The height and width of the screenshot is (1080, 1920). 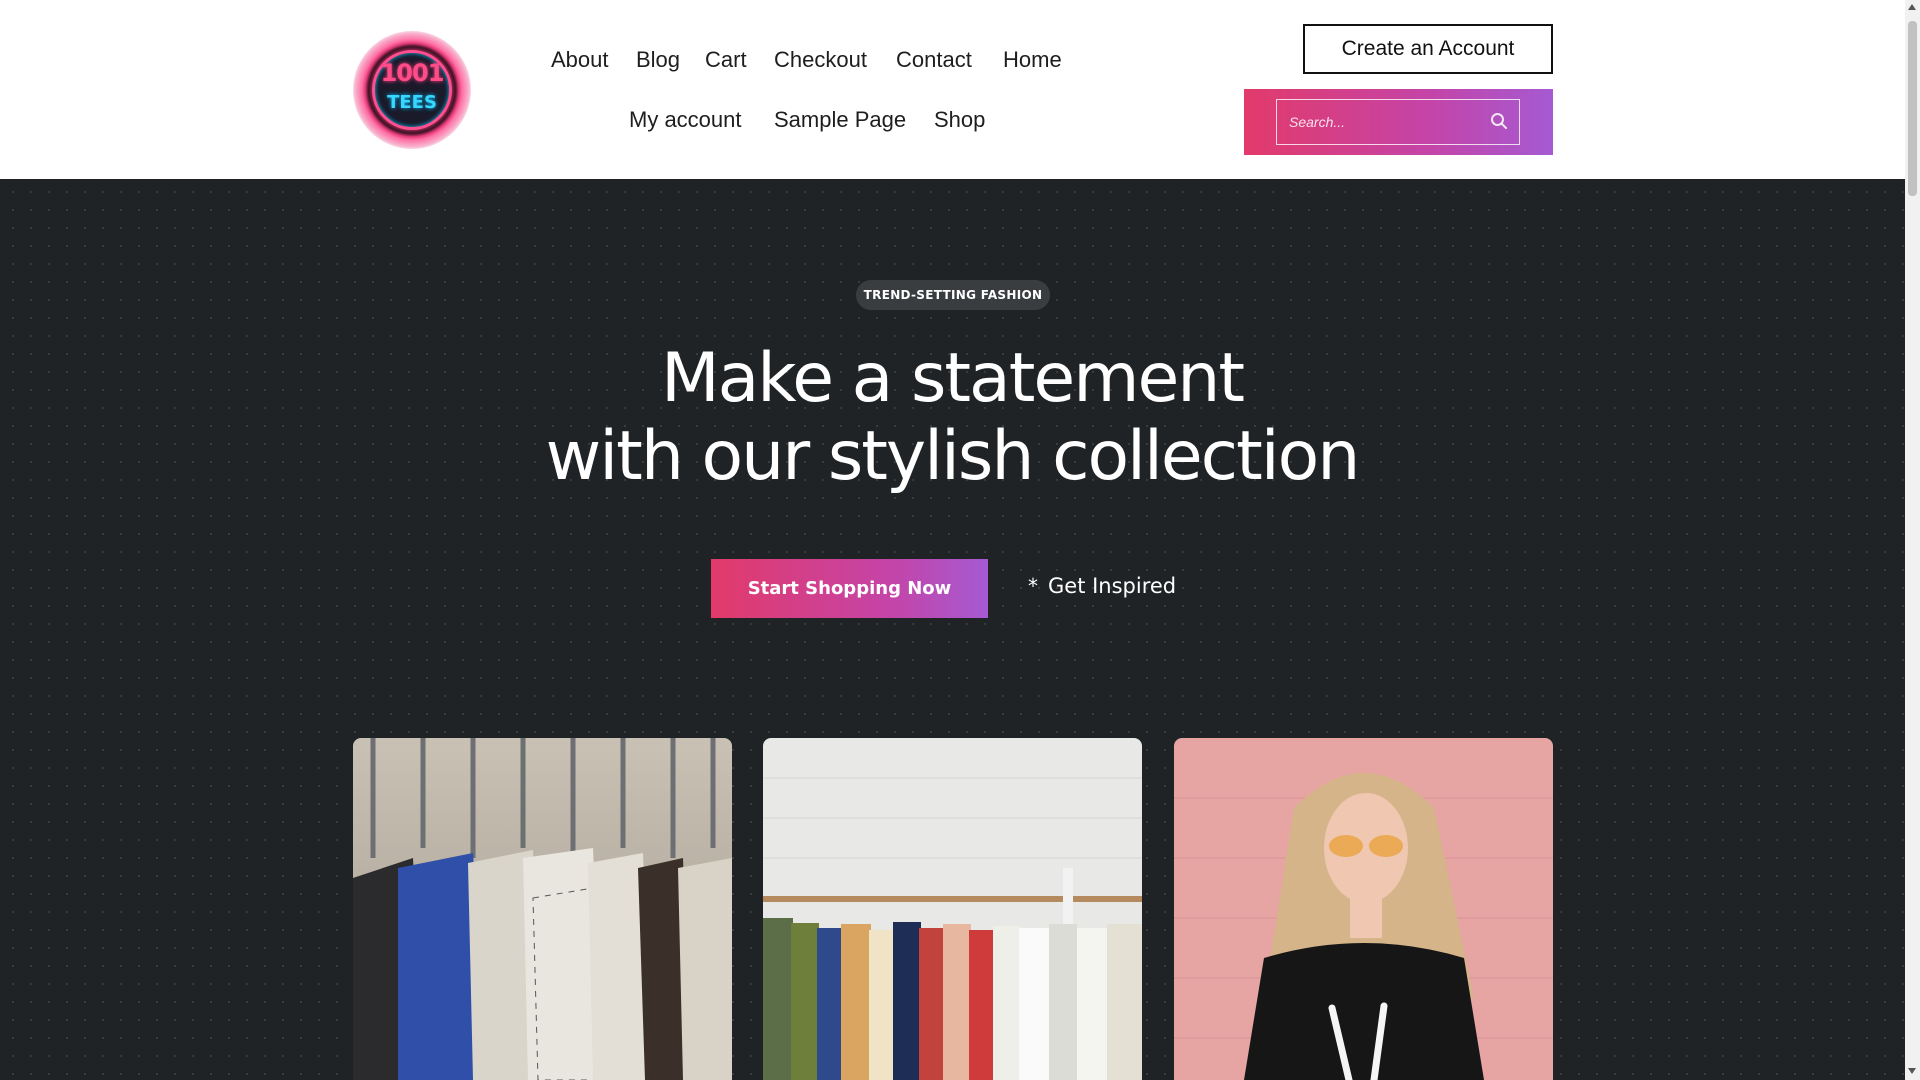 I want to click on asterisk-icon: *, so click(x=1033, y=586).